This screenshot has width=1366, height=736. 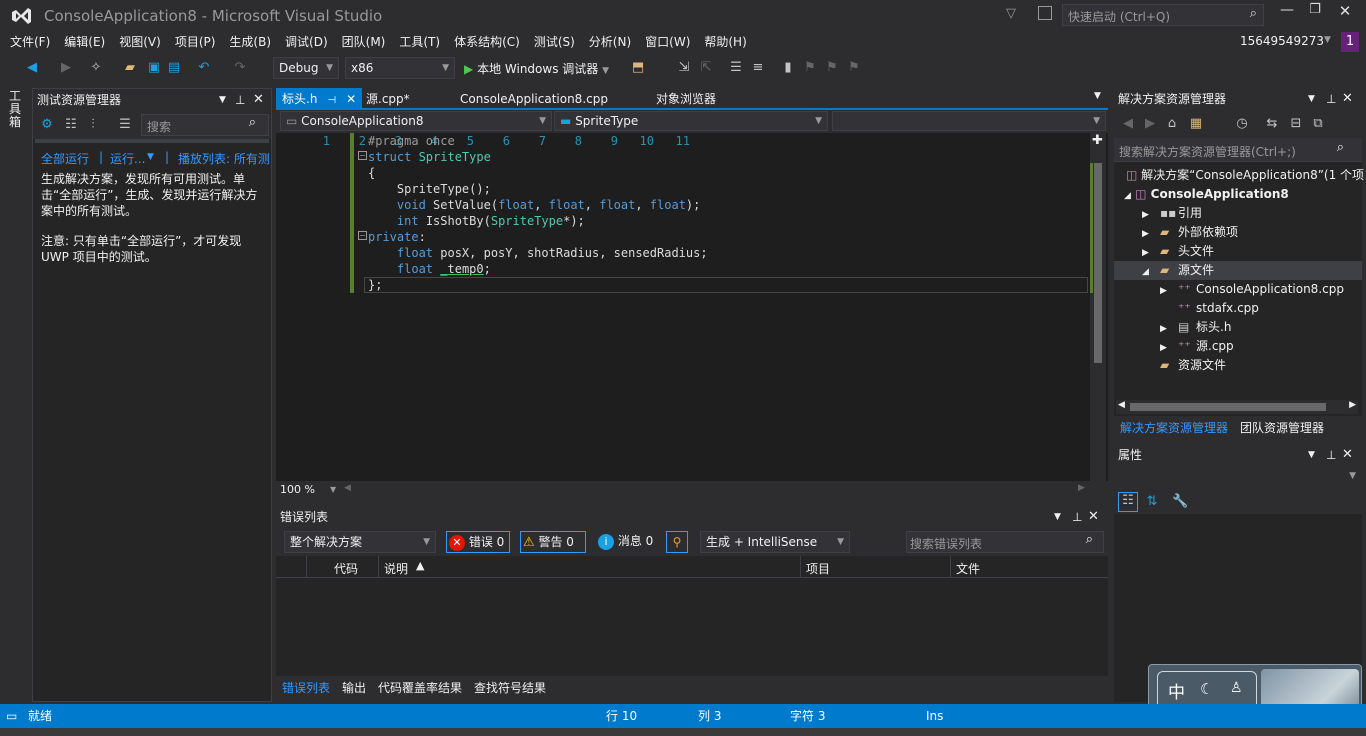 What do you see at coordinates (969, 121) in the screenshot?
I see `member-nav-dropdown: ▼` at bounding box center [969, 121].